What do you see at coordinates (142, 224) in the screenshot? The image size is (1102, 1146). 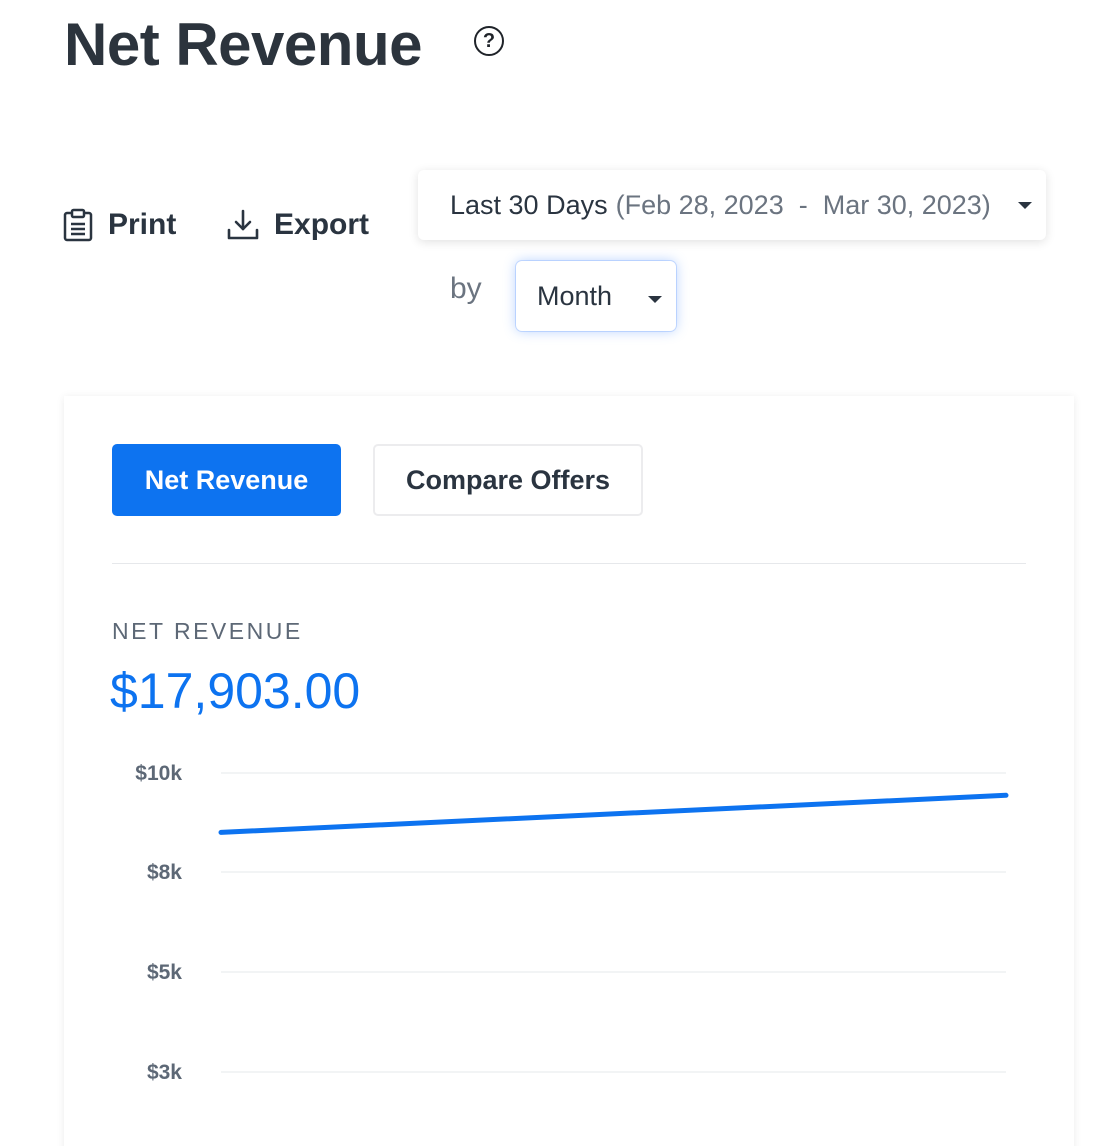 I see `print-label: Print` at bounding box center [142, 224].